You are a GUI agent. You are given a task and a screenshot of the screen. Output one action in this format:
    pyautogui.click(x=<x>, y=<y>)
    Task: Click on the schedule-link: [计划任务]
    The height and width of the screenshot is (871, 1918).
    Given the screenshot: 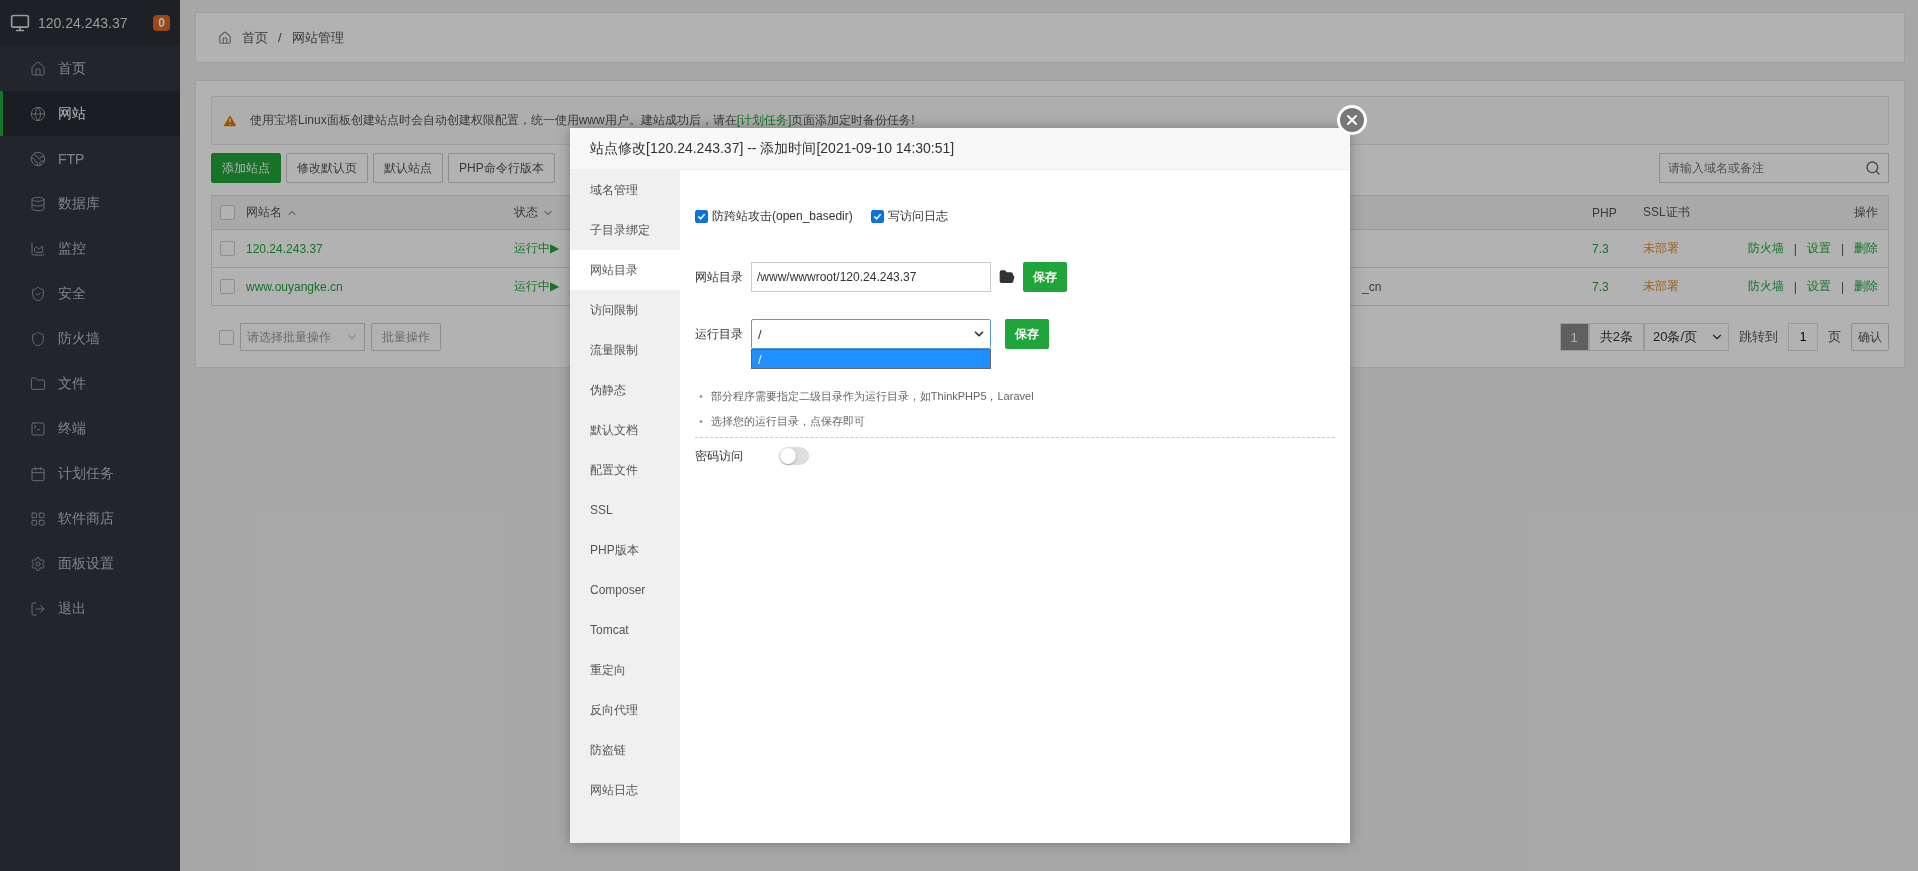 What is the action you would take?
    pyautogui.click(x=764, y=120)
    